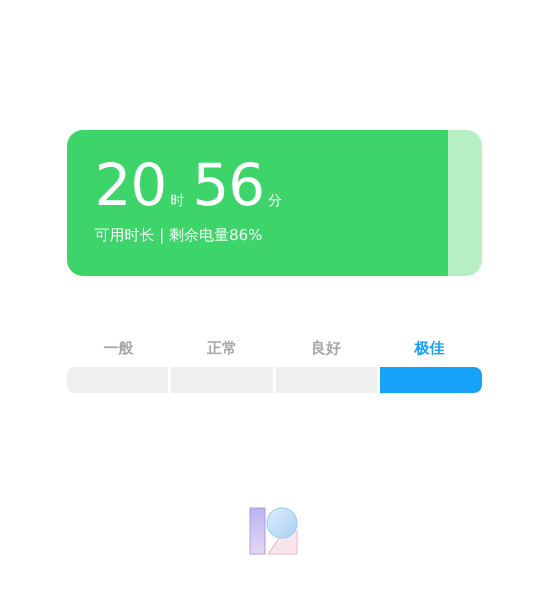  I want to click on rating-label: 极佳, so click(429, 348).